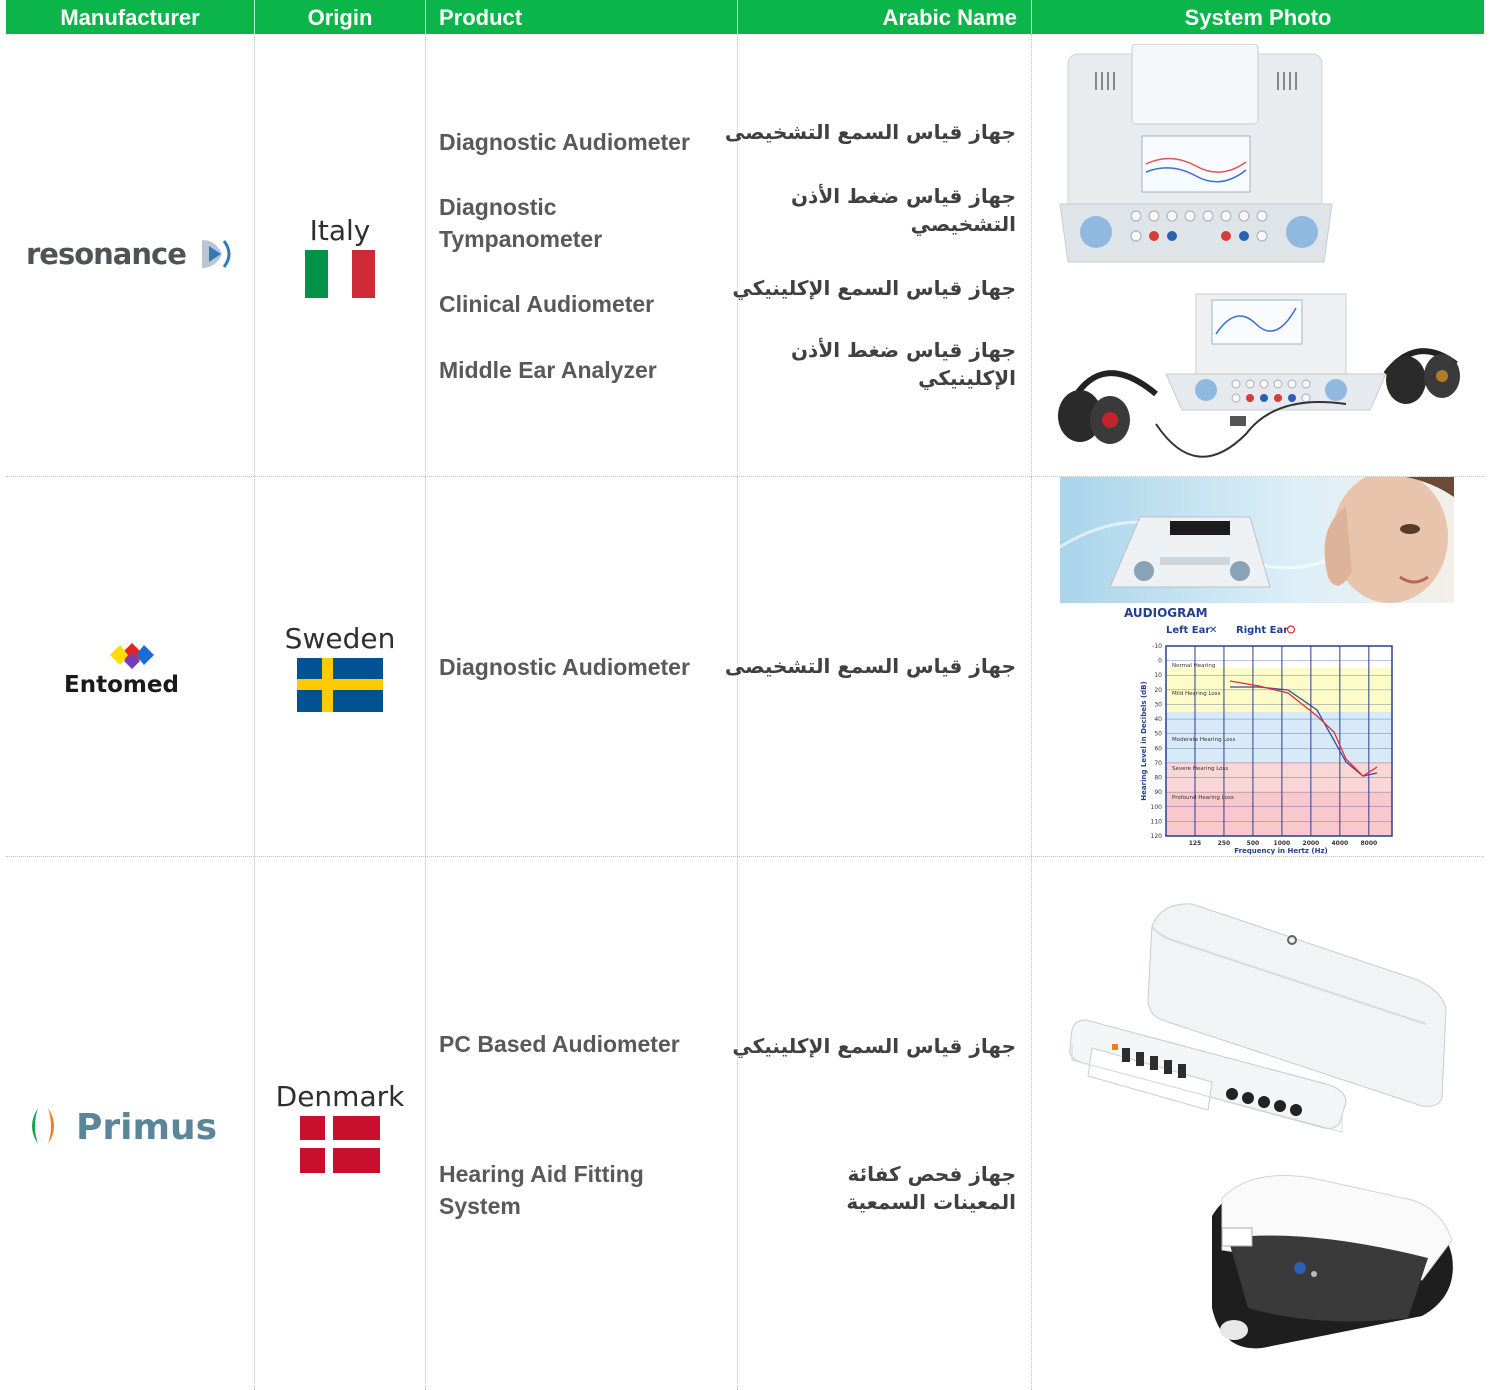 The height and width of the screenshot is (1390, 1496). Describe the element at coordinates (1224, 843) in the screenshot. I see `audiogram-x-tick: 250` at that location.